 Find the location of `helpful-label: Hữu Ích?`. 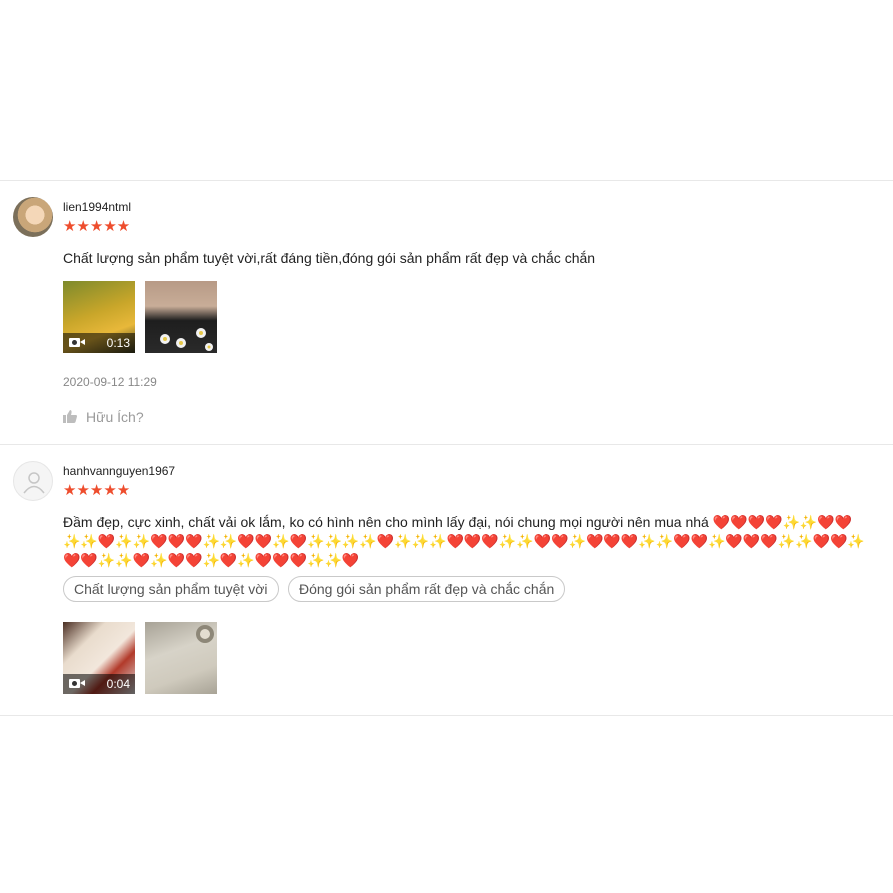

helpful-label: Hữu Ích? is located at coordinates (115, 417).